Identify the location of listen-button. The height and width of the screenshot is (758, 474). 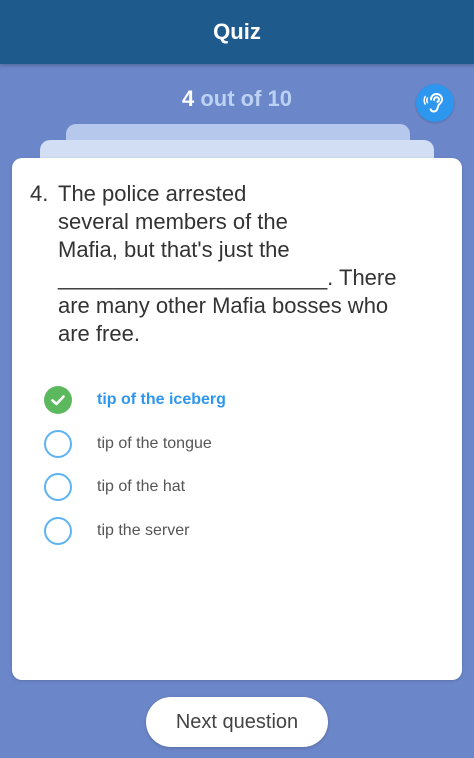
(435, 103).